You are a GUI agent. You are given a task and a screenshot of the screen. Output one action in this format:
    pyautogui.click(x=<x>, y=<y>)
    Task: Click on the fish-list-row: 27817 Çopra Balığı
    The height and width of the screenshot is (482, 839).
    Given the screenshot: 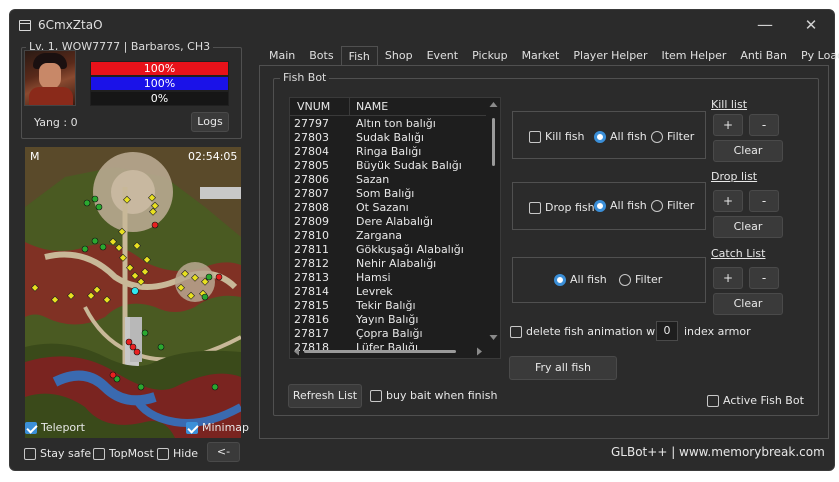 What is the action you would take?
    pyautogui.click(x=388, y=334)
    